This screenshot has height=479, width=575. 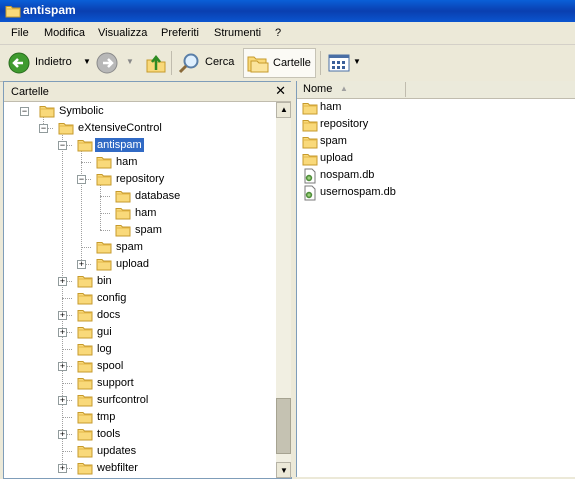 I want to click on tree-node: + bin, so click(x=139, y=281).